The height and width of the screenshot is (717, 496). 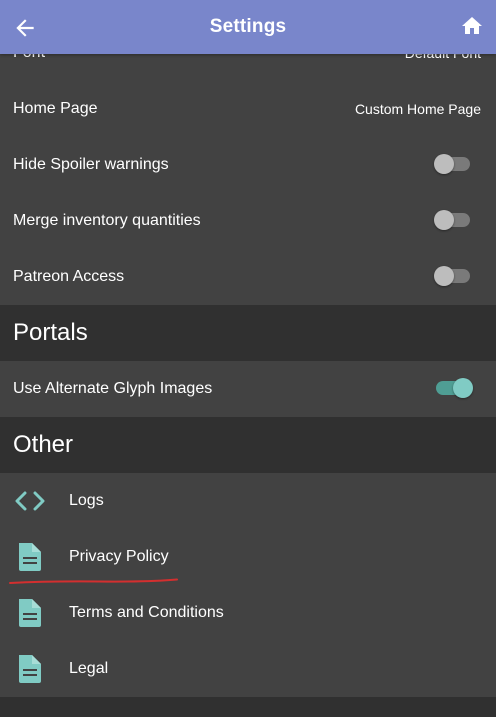 What do you see at coordinates (86, 500) in the screenshot?
I see `other-item-logs-label: Logs` at bounding box center [86, 500].